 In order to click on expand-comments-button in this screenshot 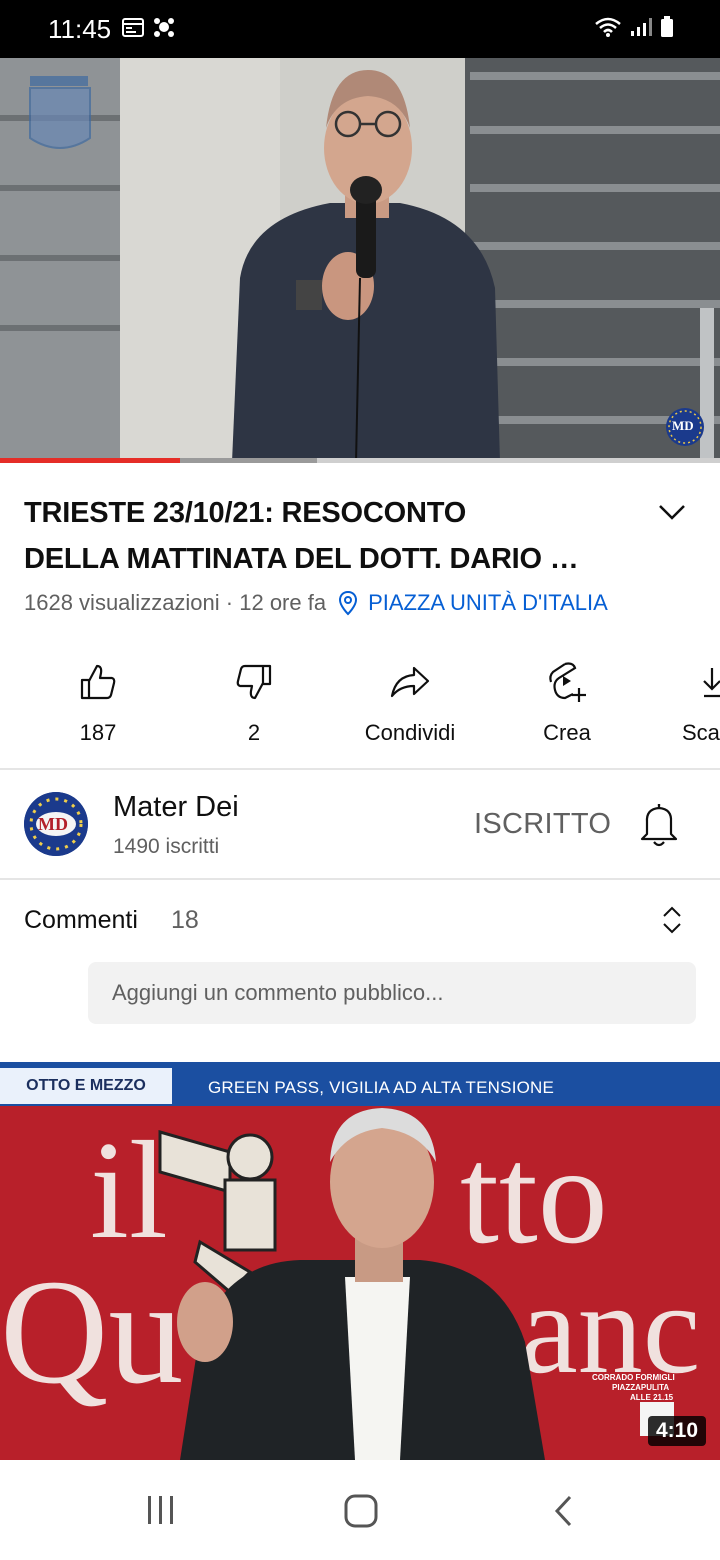, I will do `click(672, 922)`.